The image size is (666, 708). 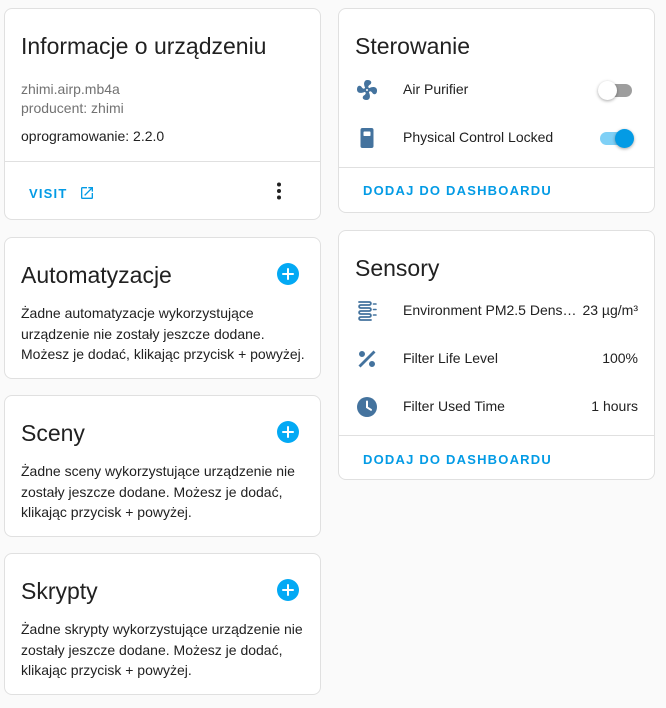 I want to click on physical-control-locked-toggle, so click(x=616, y=138).